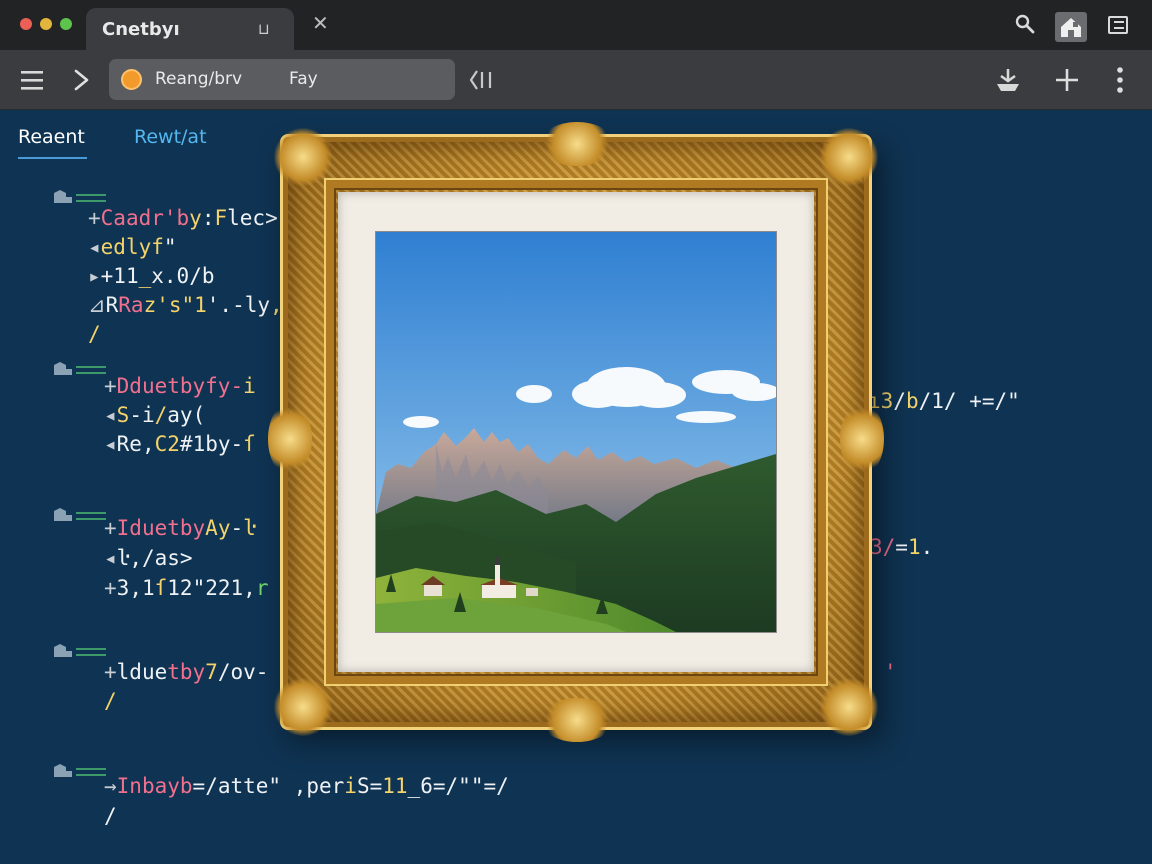 The width and height of the screenshot is (1152, 864). I want to click on code-token: 12, so click(180, 588).